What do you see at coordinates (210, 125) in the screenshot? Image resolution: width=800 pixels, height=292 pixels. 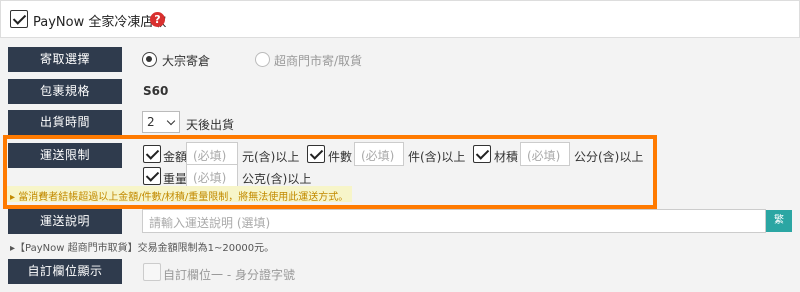 I see `ship-time-suffix: 天後出貨` at bounding box center [210, 125].